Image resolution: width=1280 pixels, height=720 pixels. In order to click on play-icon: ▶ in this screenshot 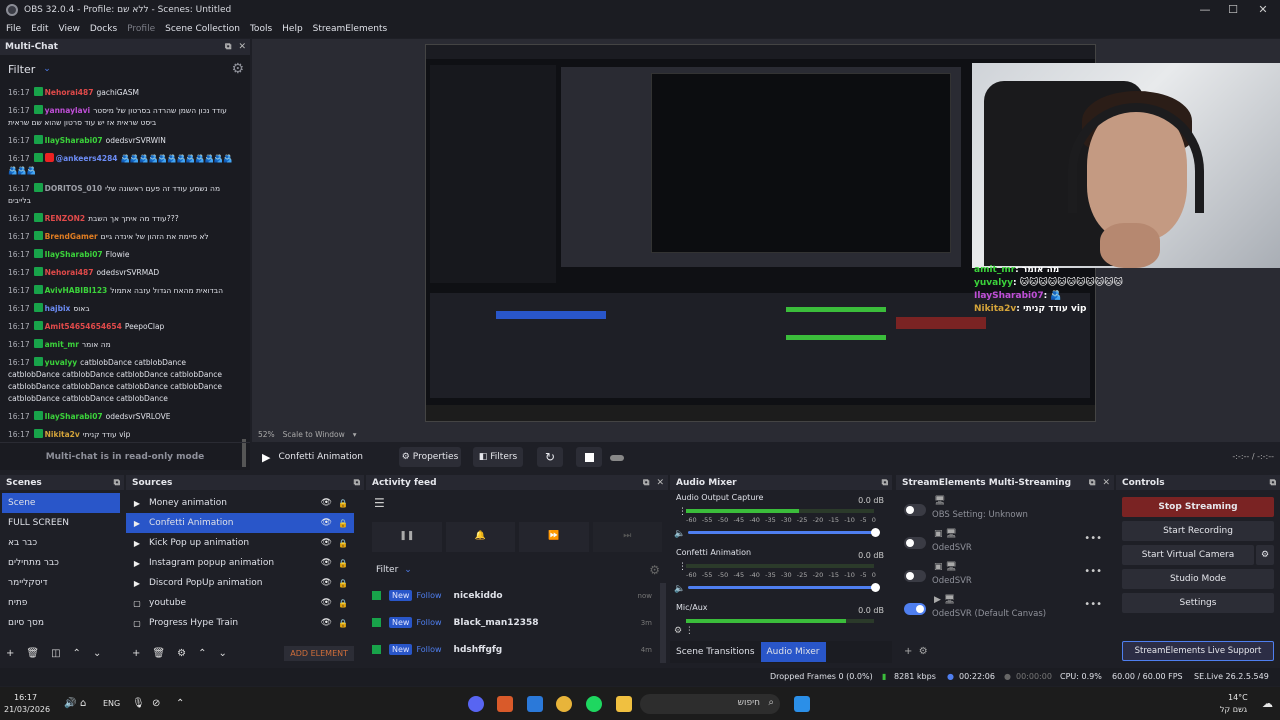, I will do `click(266, 457)`.